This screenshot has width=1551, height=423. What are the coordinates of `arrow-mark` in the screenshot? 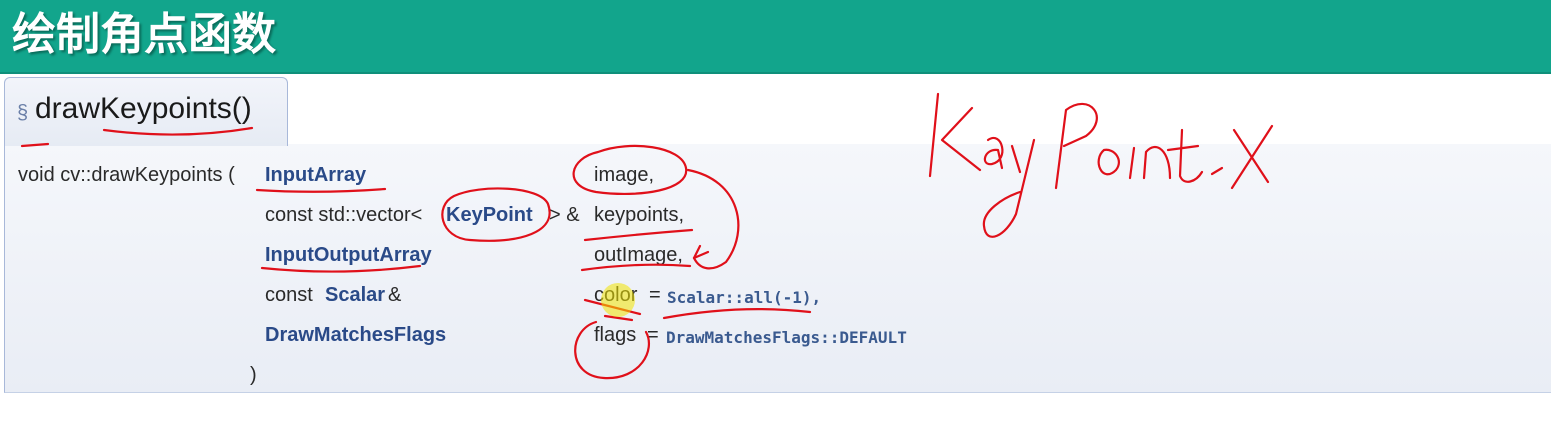 It's located at (701, 252).